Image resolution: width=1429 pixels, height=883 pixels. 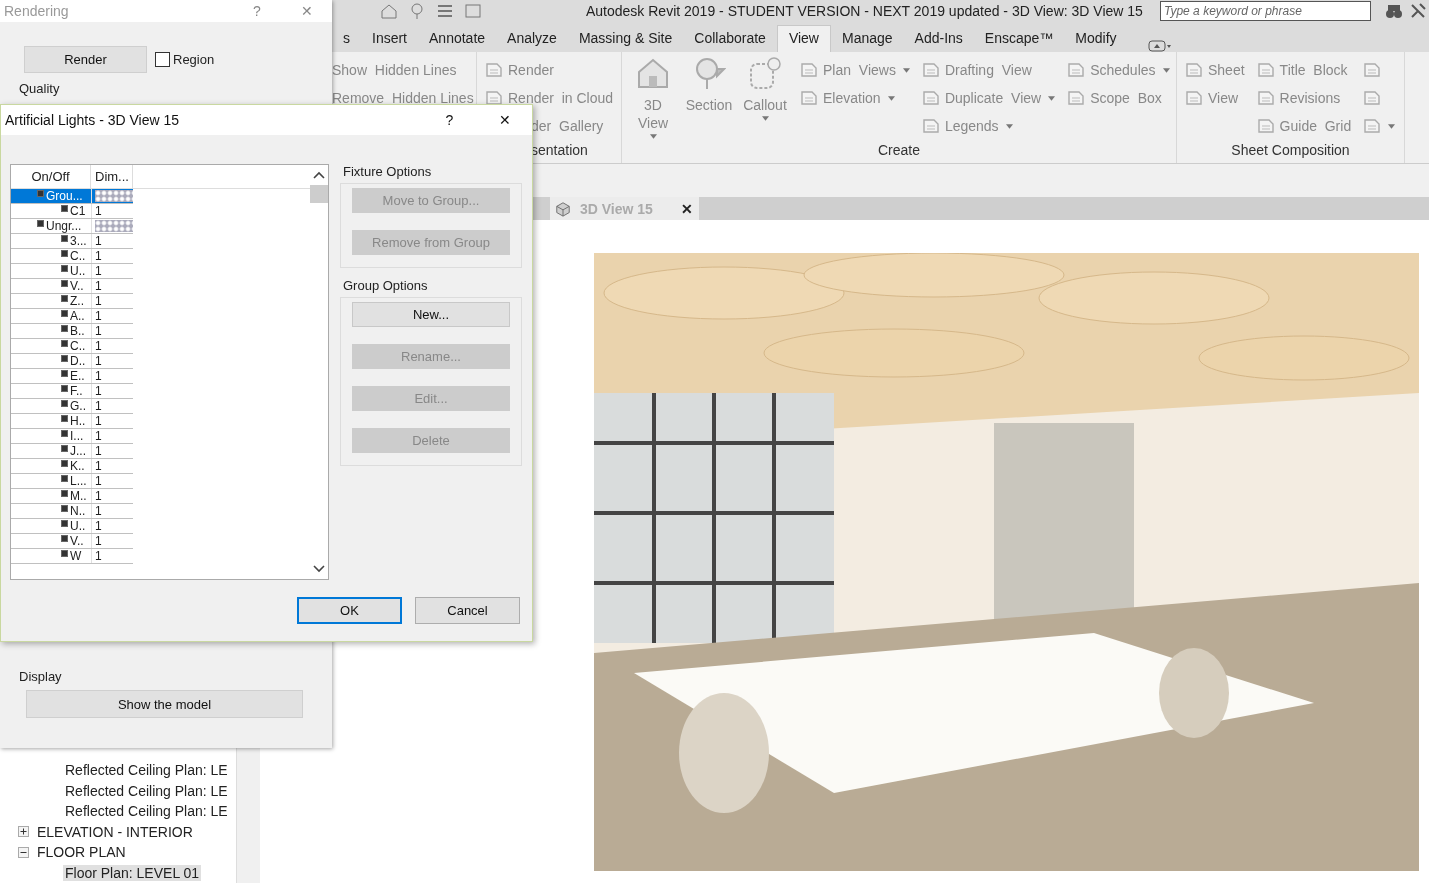 What do you see at coordinates (185, 59) in the screenshot?
I see `region-checkbox: Region` at bounding box center [185, 59].